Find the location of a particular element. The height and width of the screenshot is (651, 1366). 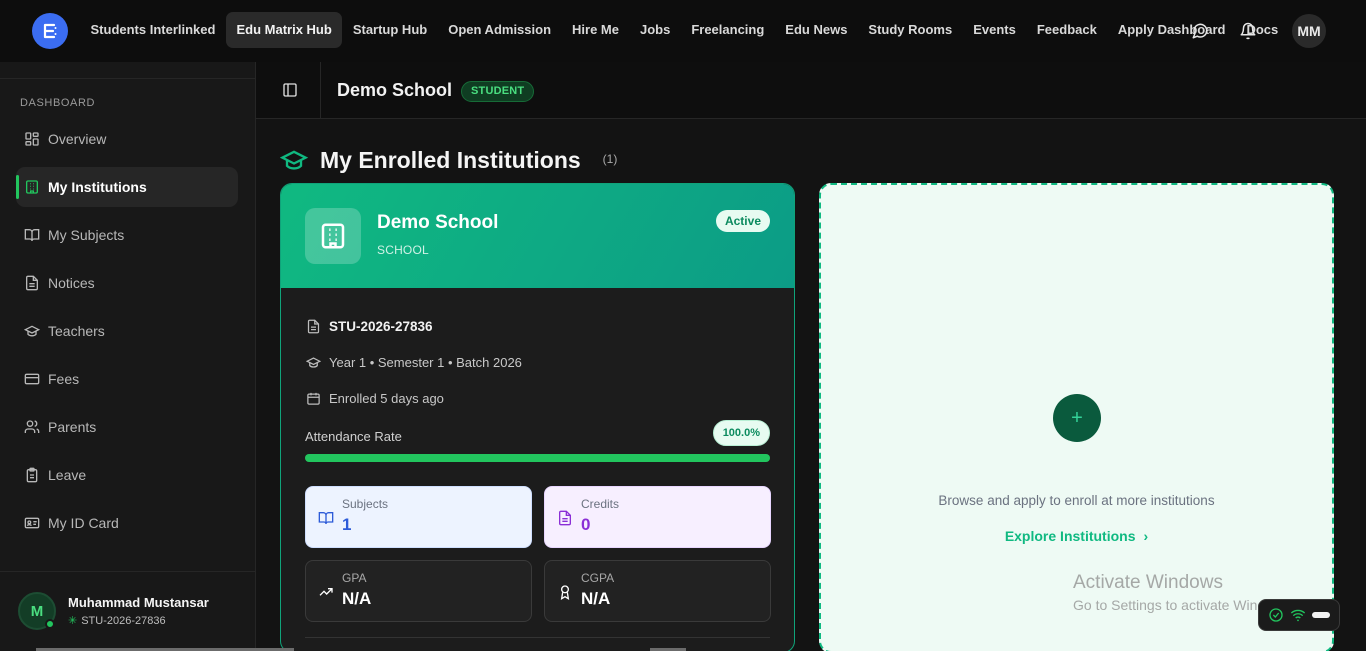

stat-label: Credits is located at coordinates (600, 504).